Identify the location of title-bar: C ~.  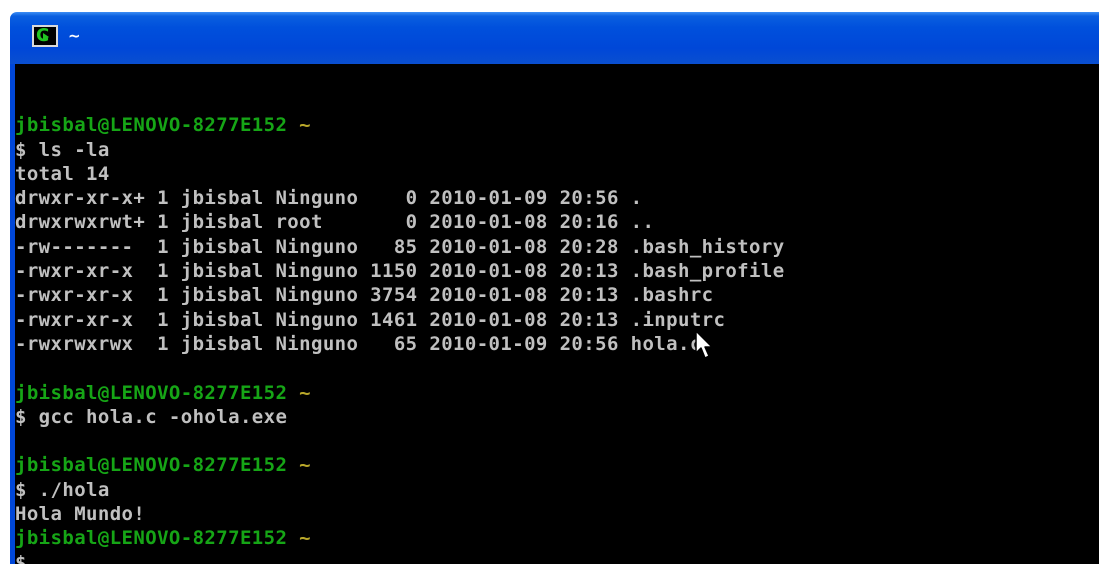
(554, 38).